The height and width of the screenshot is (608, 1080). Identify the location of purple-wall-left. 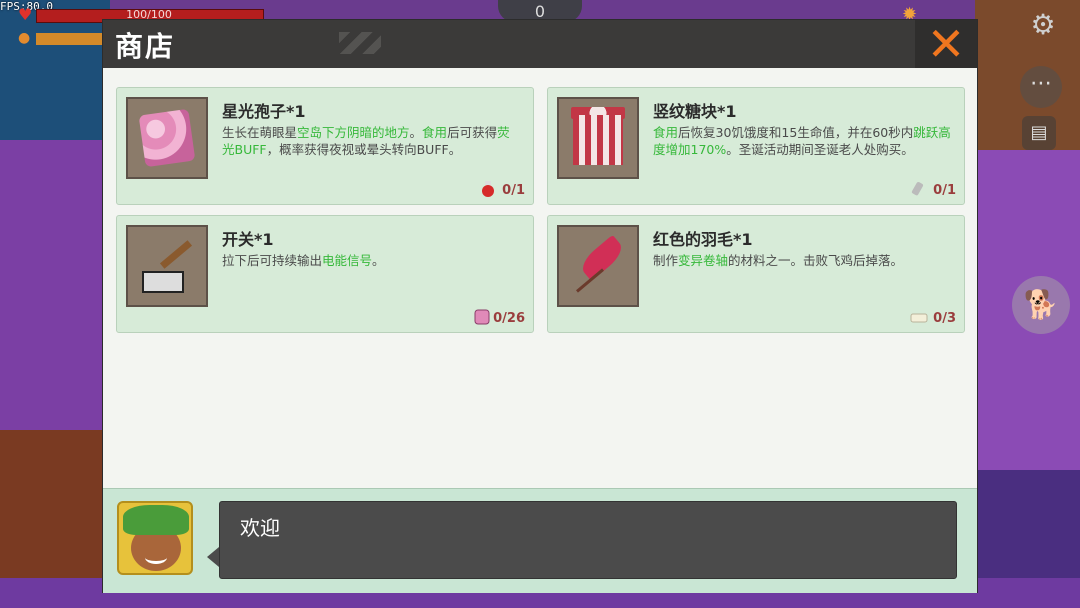
(55, 290).